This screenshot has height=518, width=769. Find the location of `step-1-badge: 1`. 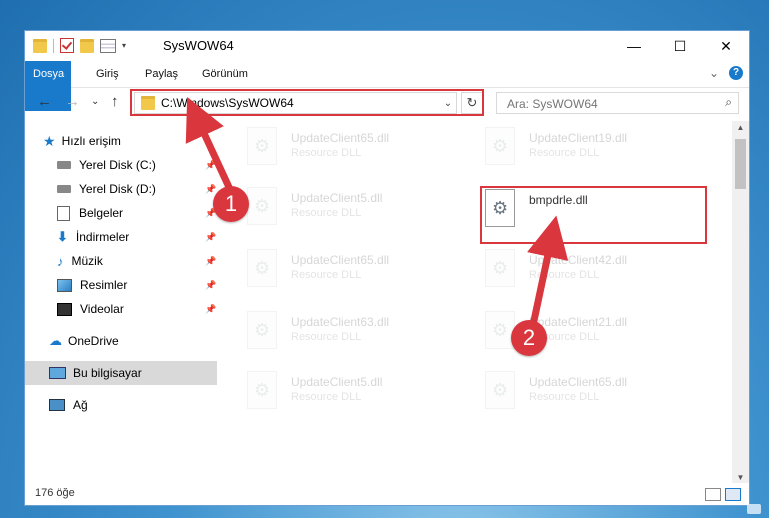

step-1-badge: 1 is located at coordinates (231, 204).